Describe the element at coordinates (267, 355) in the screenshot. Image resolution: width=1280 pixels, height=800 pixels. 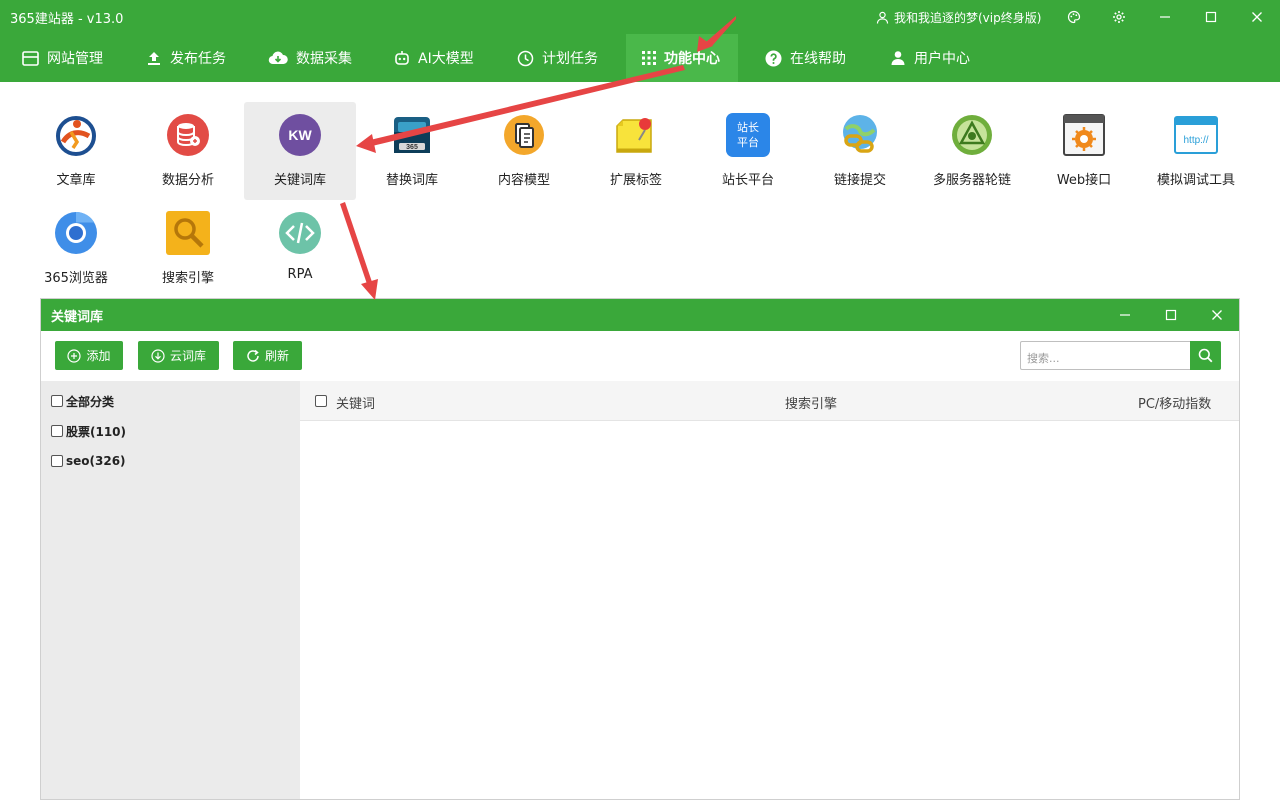
I see `refresh-button: 刷新` at that location.